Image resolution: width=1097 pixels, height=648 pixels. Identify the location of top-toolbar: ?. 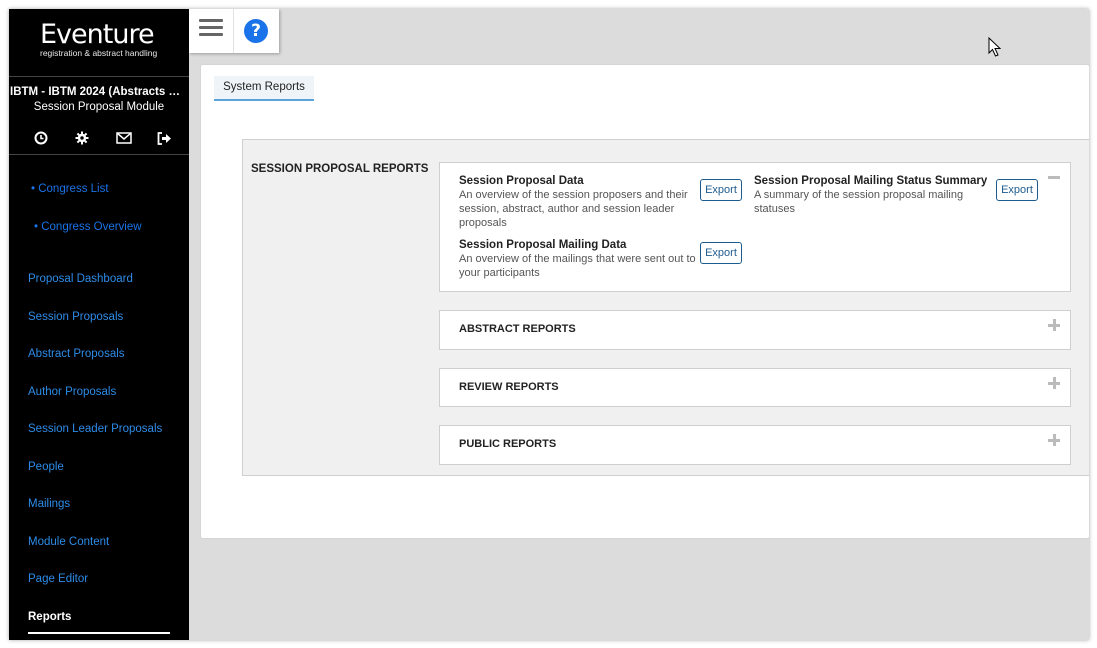
(234, 31).